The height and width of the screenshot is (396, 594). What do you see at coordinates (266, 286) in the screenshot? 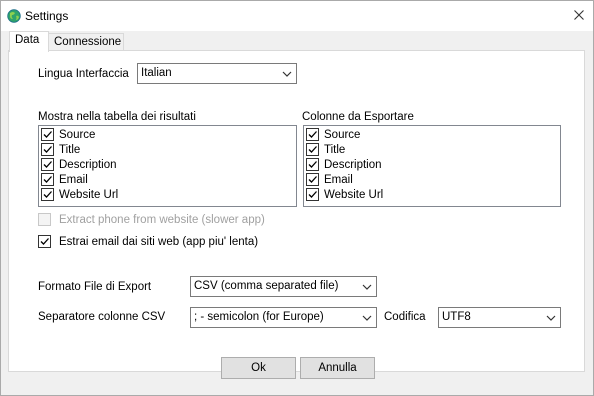
I see `export-format-value: CSV (comma separated file)` at bounding box center [266, 286].